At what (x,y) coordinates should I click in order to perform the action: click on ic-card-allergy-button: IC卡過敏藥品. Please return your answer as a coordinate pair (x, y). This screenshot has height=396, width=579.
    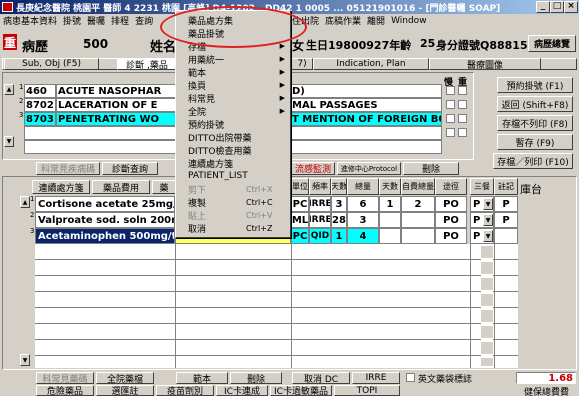
    Looking at the image, I should click on (301, 390).